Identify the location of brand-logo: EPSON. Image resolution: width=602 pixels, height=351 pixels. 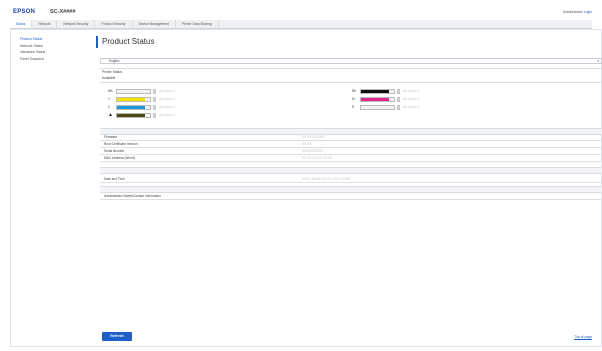
(24, 12).